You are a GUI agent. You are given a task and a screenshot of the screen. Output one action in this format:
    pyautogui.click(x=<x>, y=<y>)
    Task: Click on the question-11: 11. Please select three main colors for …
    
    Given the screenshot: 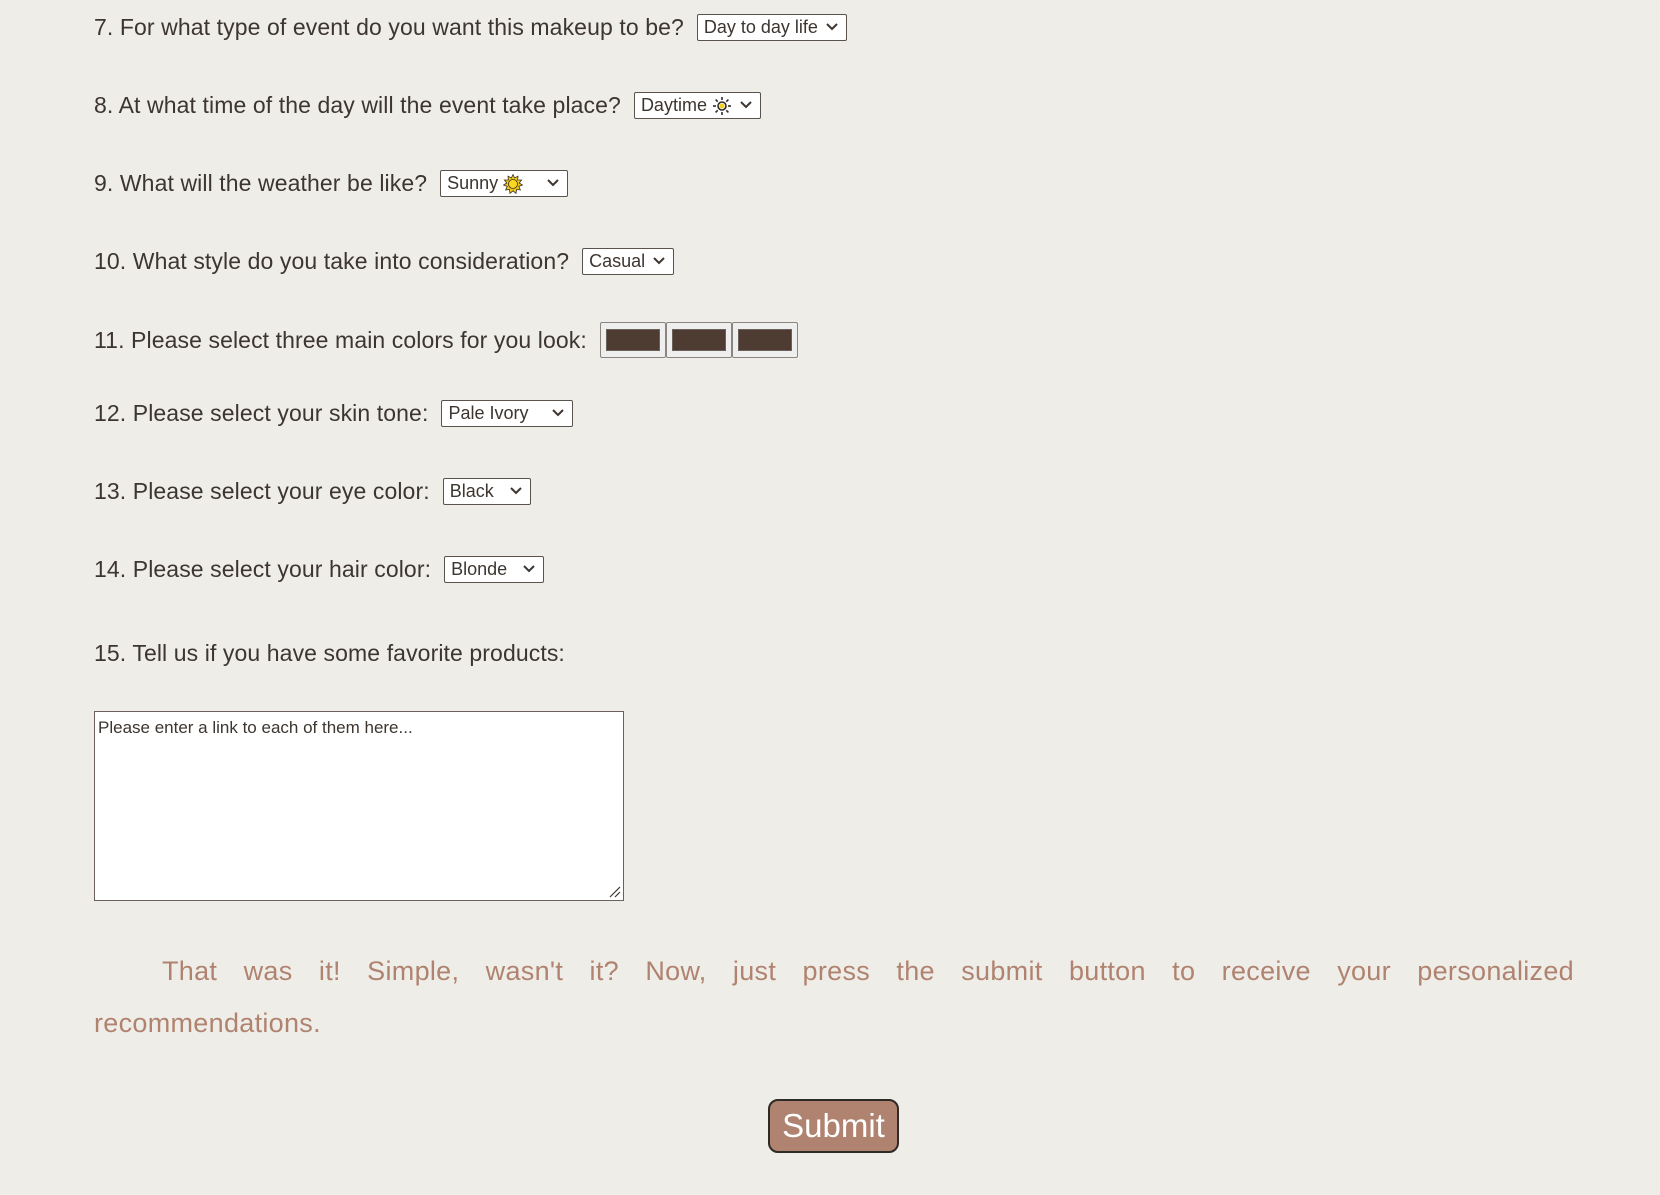 What is the action you would take?
    pyautogui.click(x=446, y=340)
    